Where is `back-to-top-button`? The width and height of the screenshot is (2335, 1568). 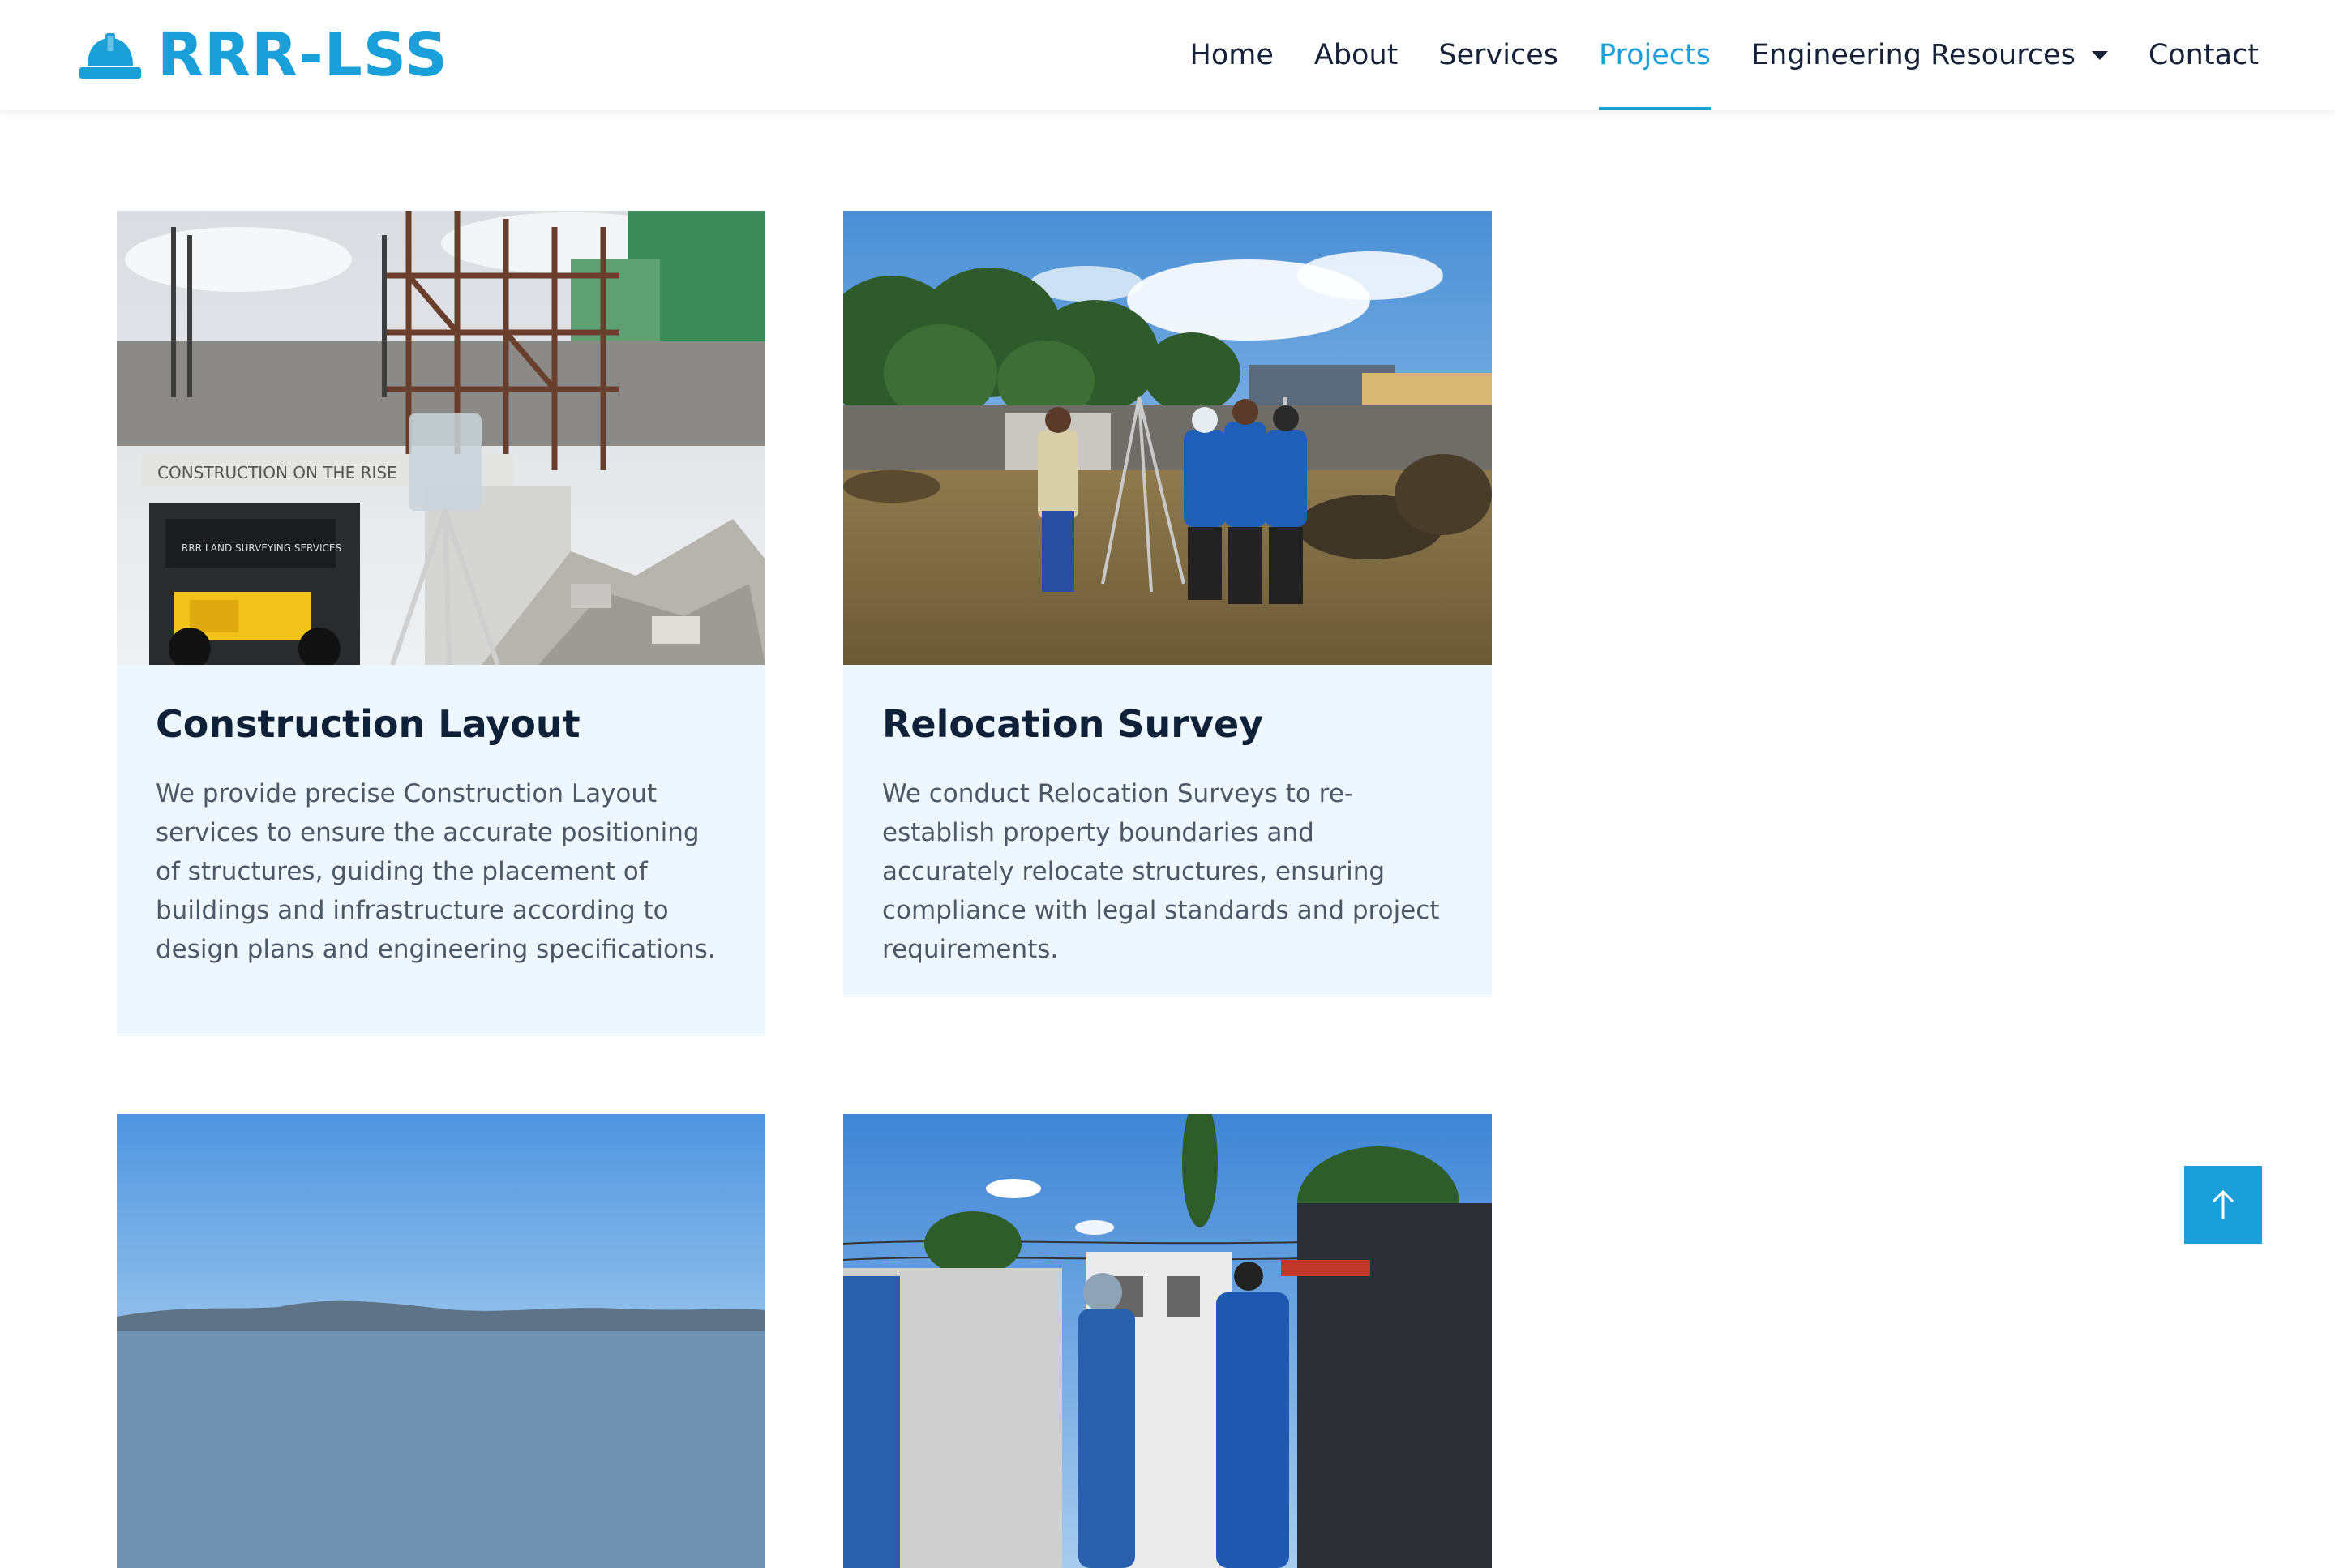 back-to-top-button is located at coordinates (2223, 1205).